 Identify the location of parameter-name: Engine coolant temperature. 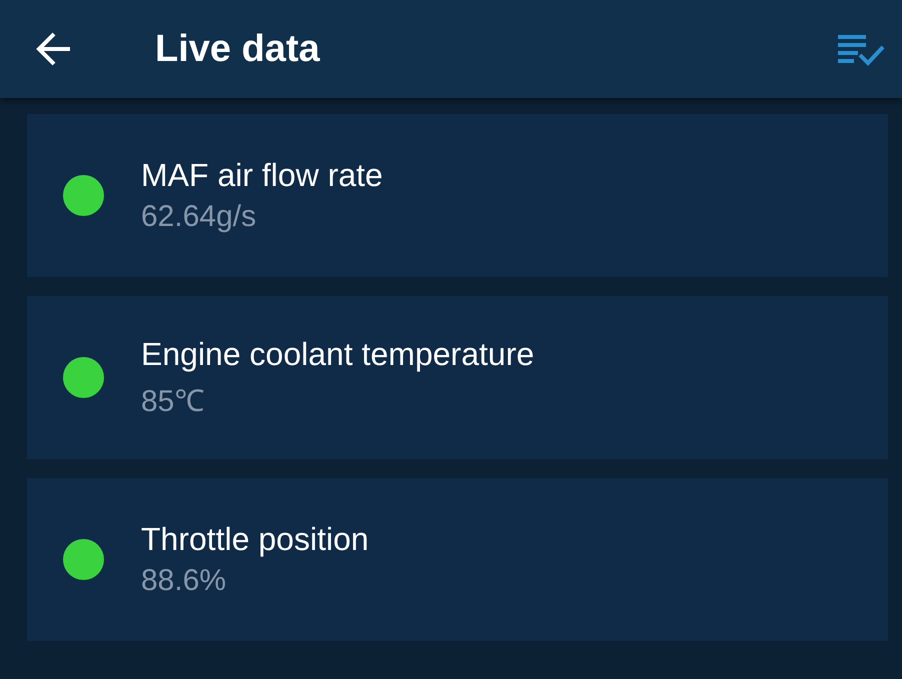
(337, 354).